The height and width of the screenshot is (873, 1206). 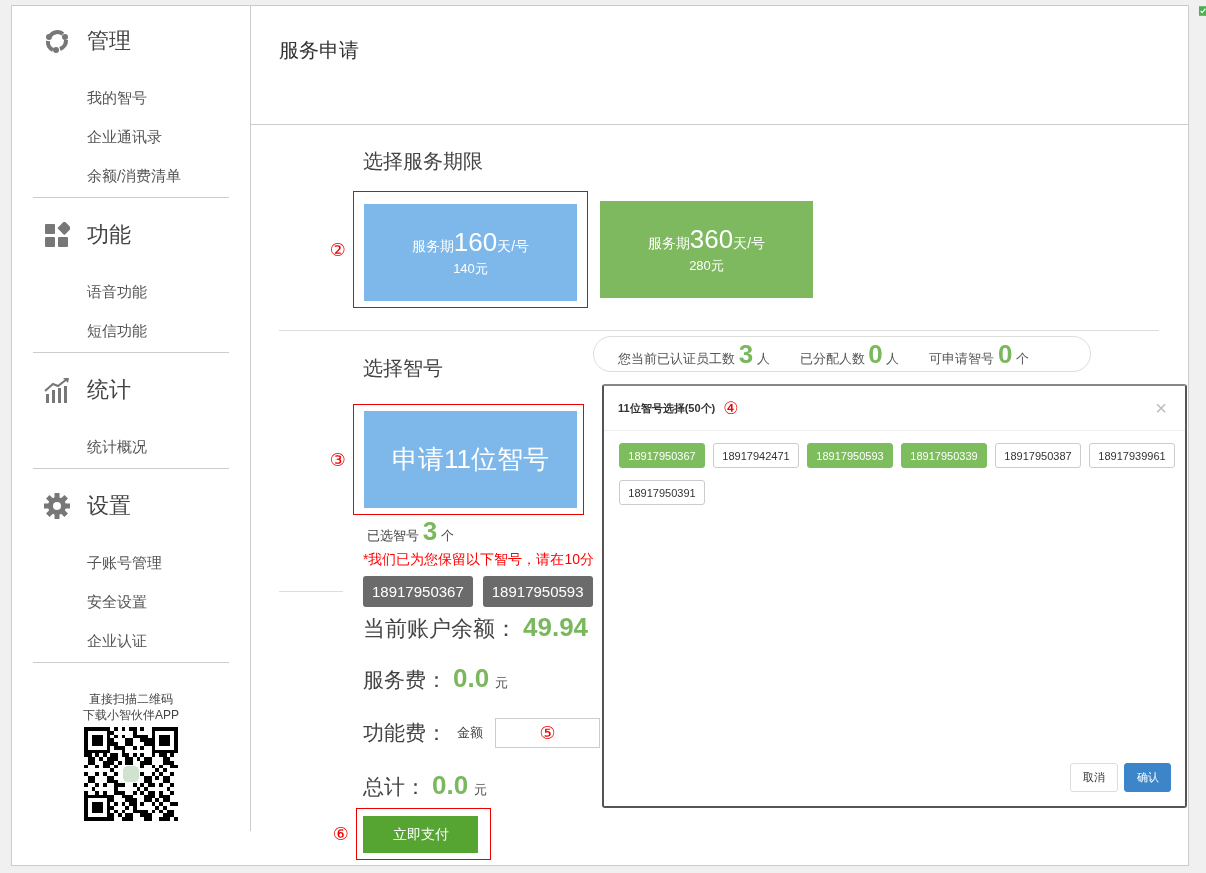 What do you see at coordinates (134, 175) in the screenshot?
I see `sidebar-item: 余额/消费清单` at bounding box center [134, 175].